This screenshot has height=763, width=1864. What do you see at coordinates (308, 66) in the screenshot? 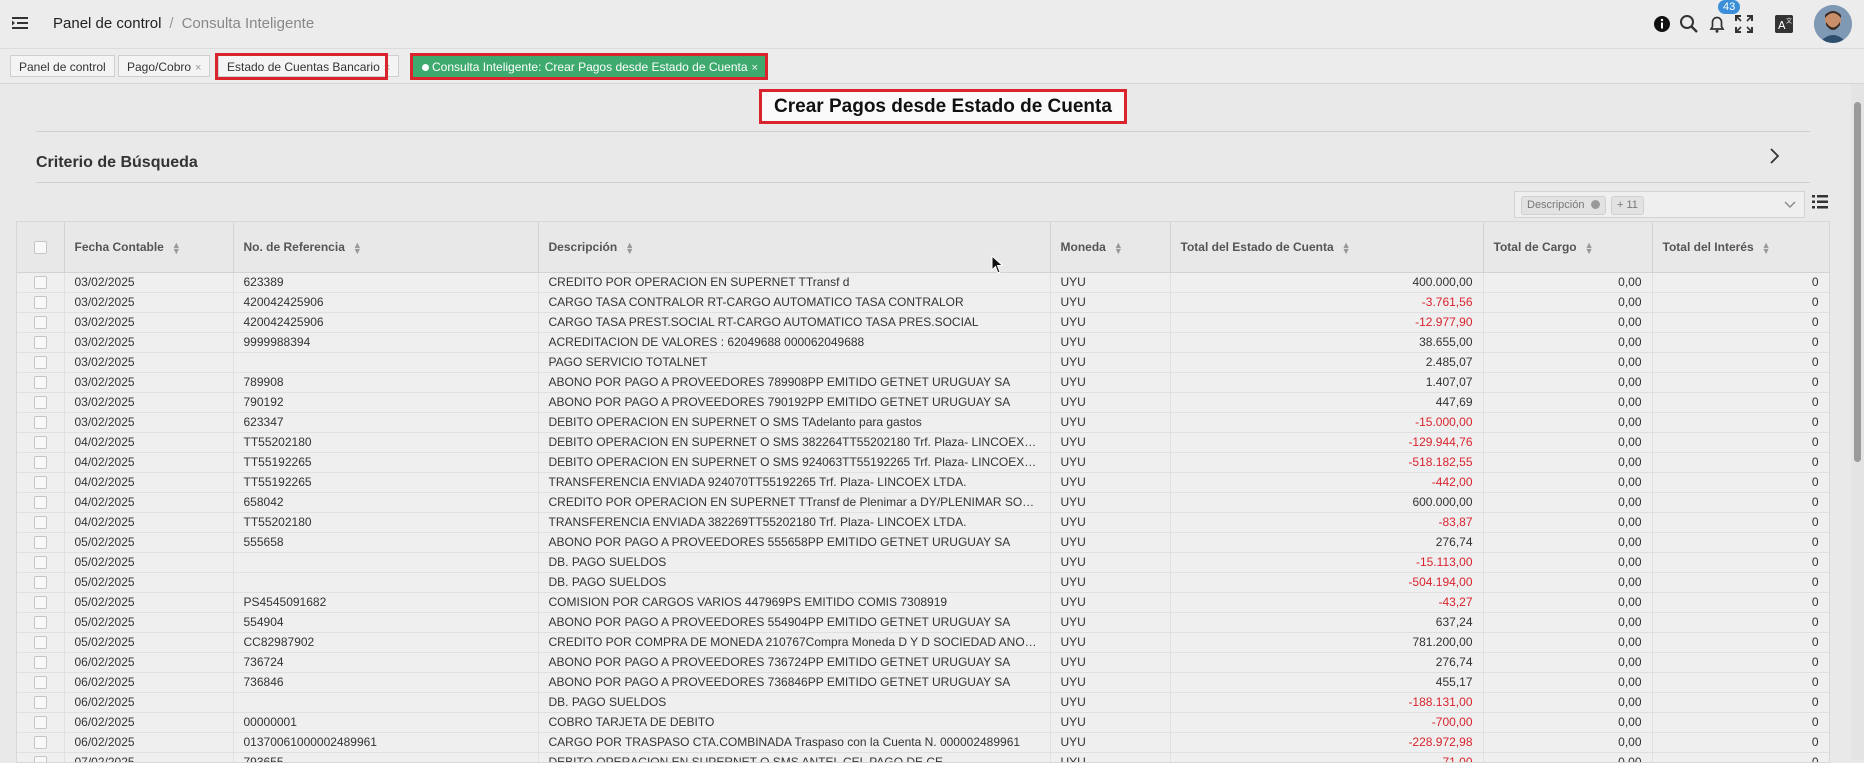
I see `tab-estado-de-cuentas-bancario: Estado de Cuentas Bancario×` at bounding box center [308, 66].